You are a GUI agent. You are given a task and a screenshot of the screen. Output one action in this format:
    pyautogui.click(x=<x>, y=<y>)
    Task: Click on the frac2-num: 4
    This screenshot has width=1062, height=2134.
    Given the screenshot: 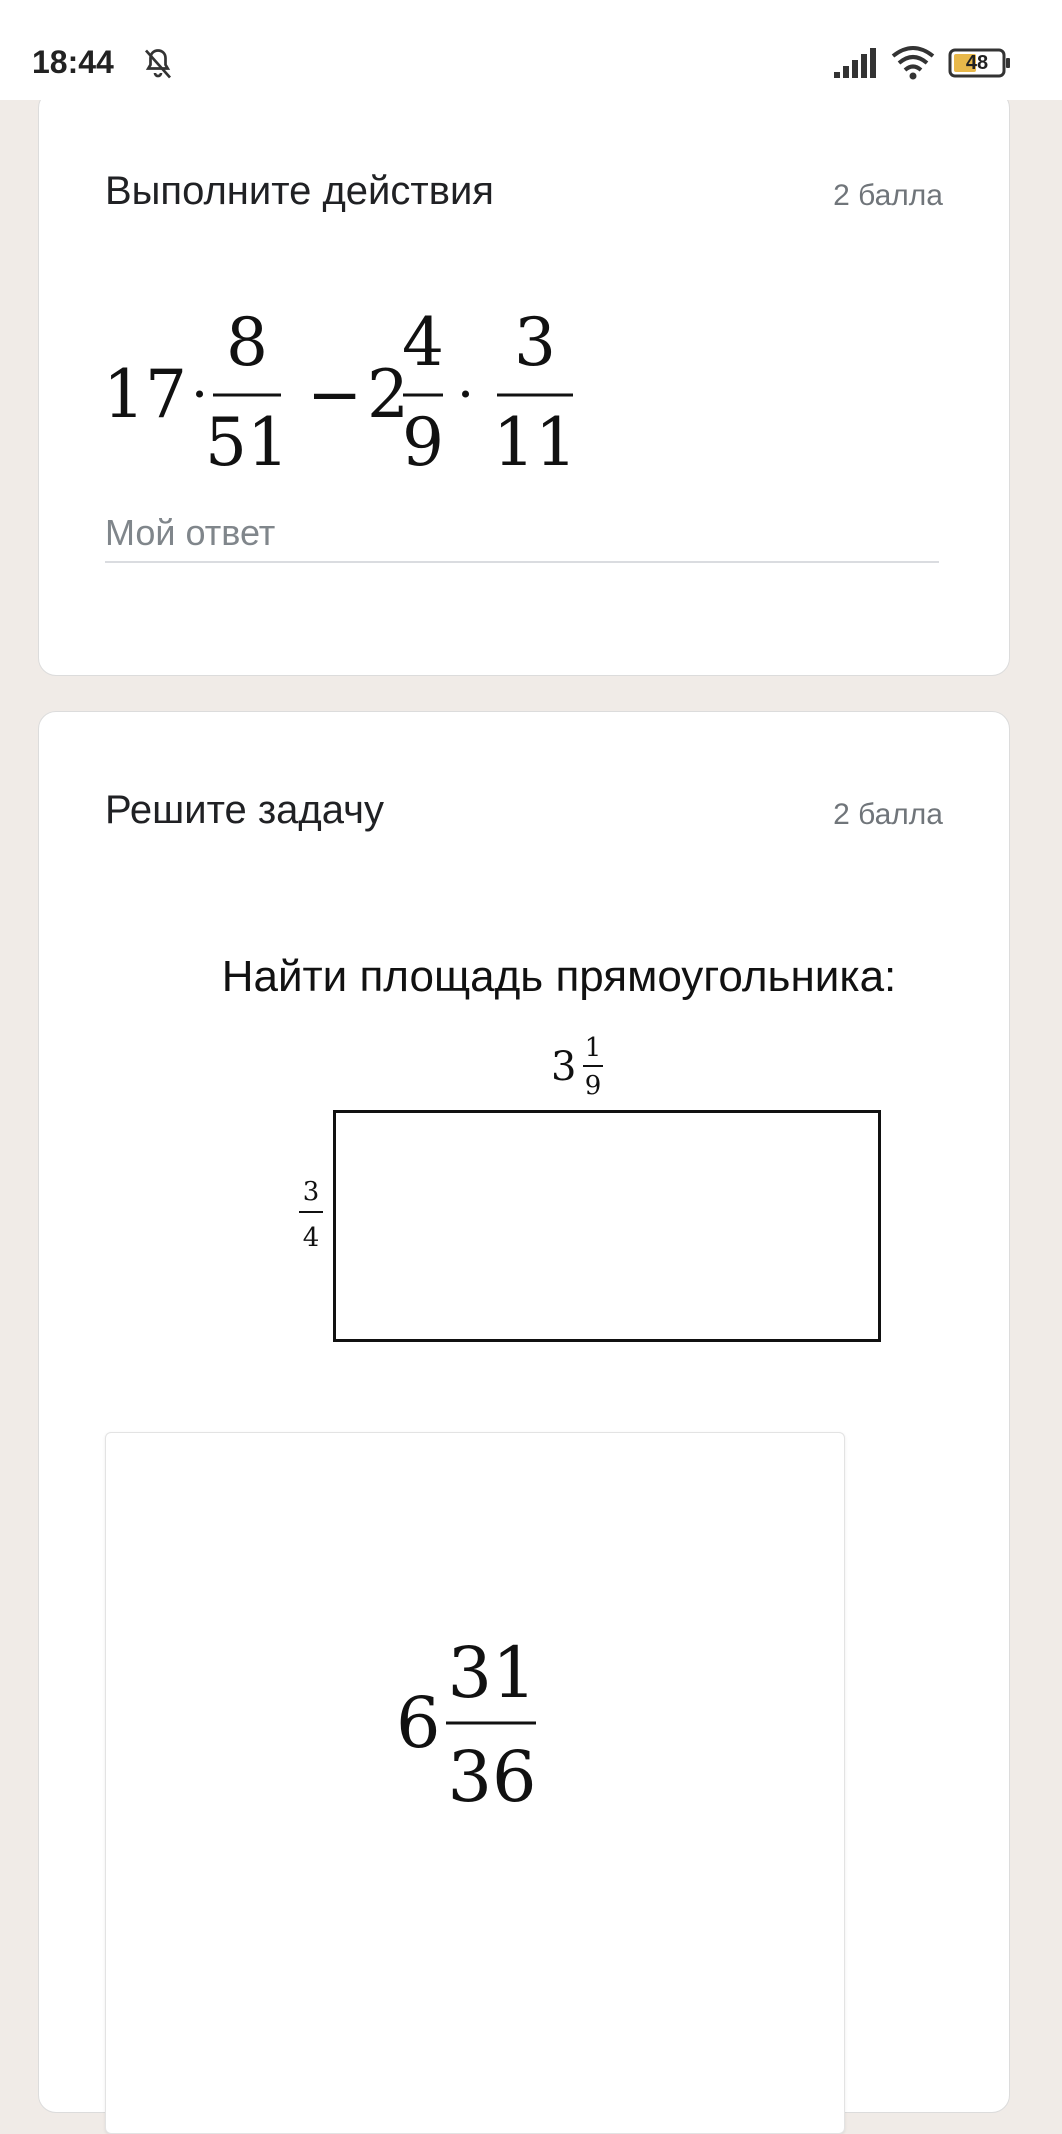 What is the action you would take?
    pyautogui.click(x=423, y=342)
    